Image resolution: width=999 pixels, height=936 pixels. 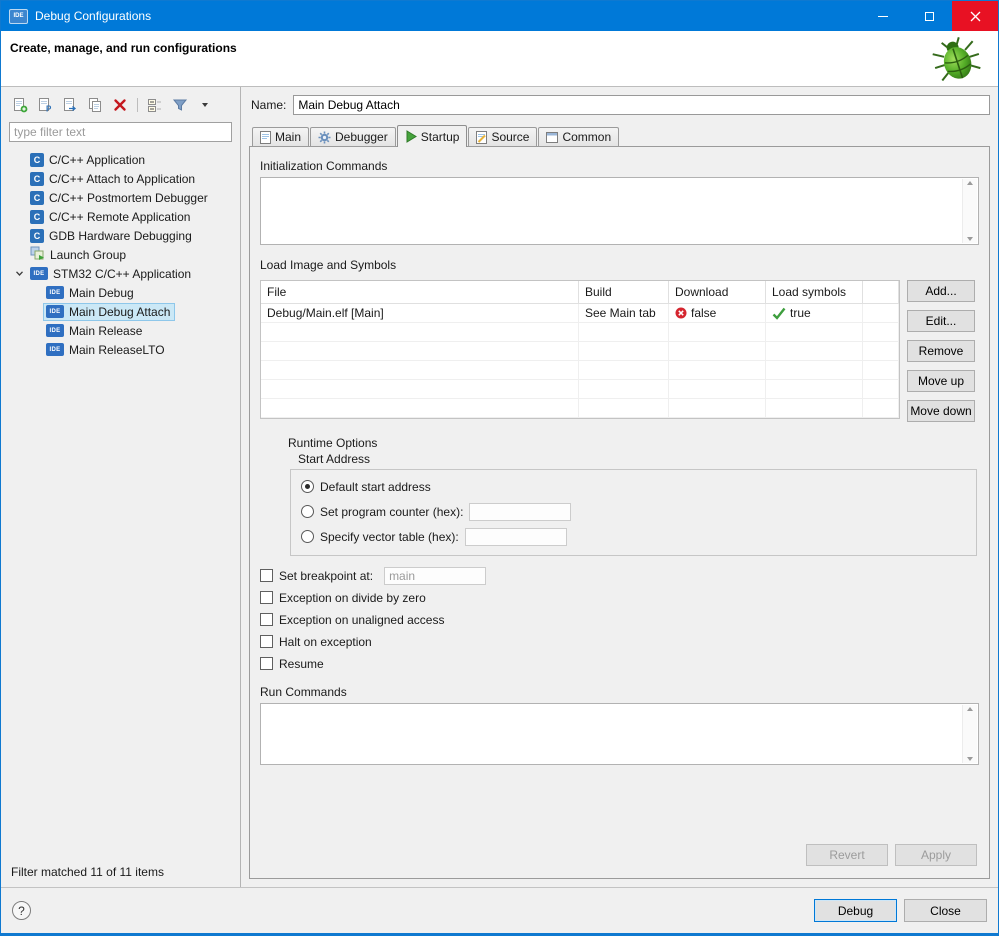 What do you see at coordinates (941, 411) in the screenshot?
I see `move-down-button: Move down` at bounding box center [941, 411].